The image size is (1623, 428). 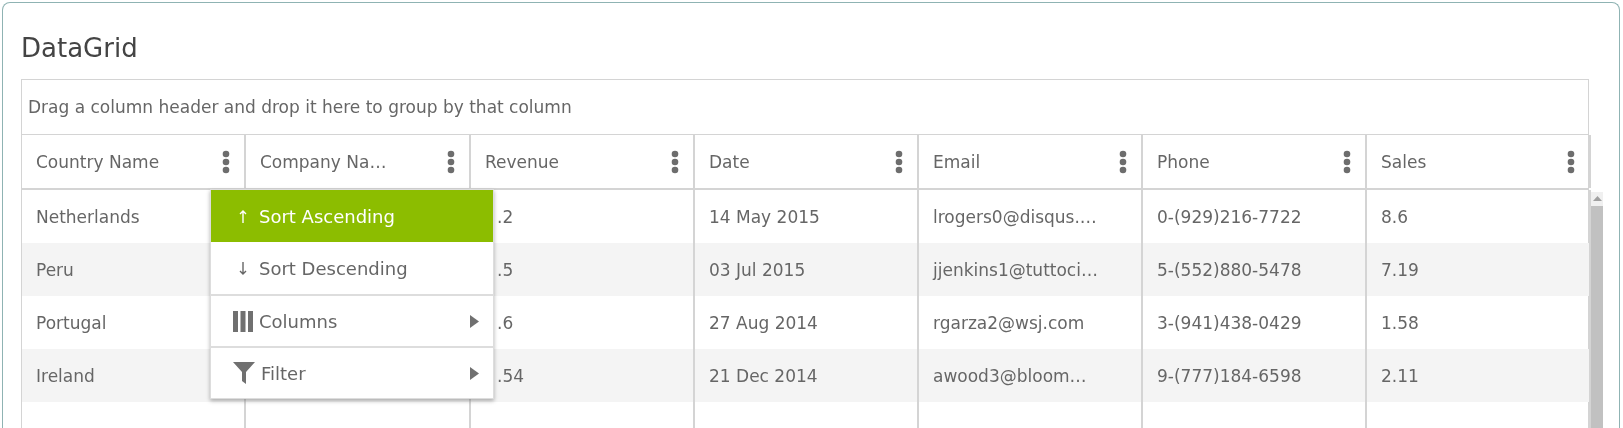 What do you see at coordinates (80, 48) in the screenshot?
I see `page-title: DataGrid` at bounding box center [80, 48].